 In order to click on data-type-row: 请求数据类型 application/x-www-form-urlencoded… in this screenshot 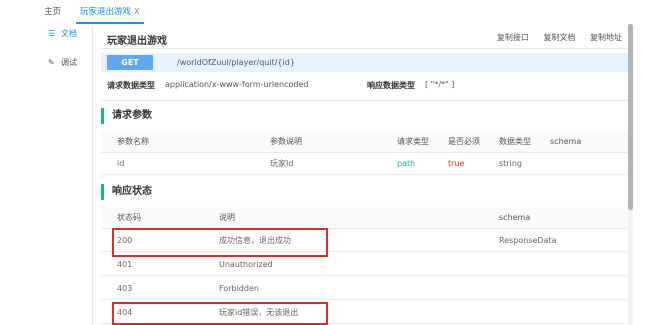, I will do `click(364, 87)`.